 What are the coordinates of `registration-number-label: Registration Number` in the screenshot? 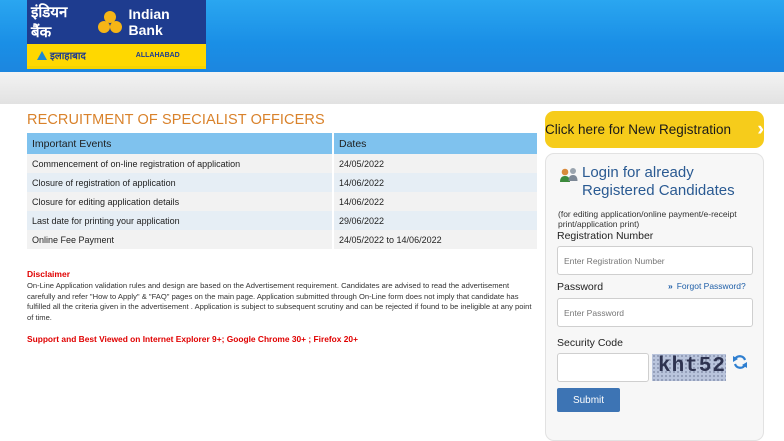 It's located at (605, 236).